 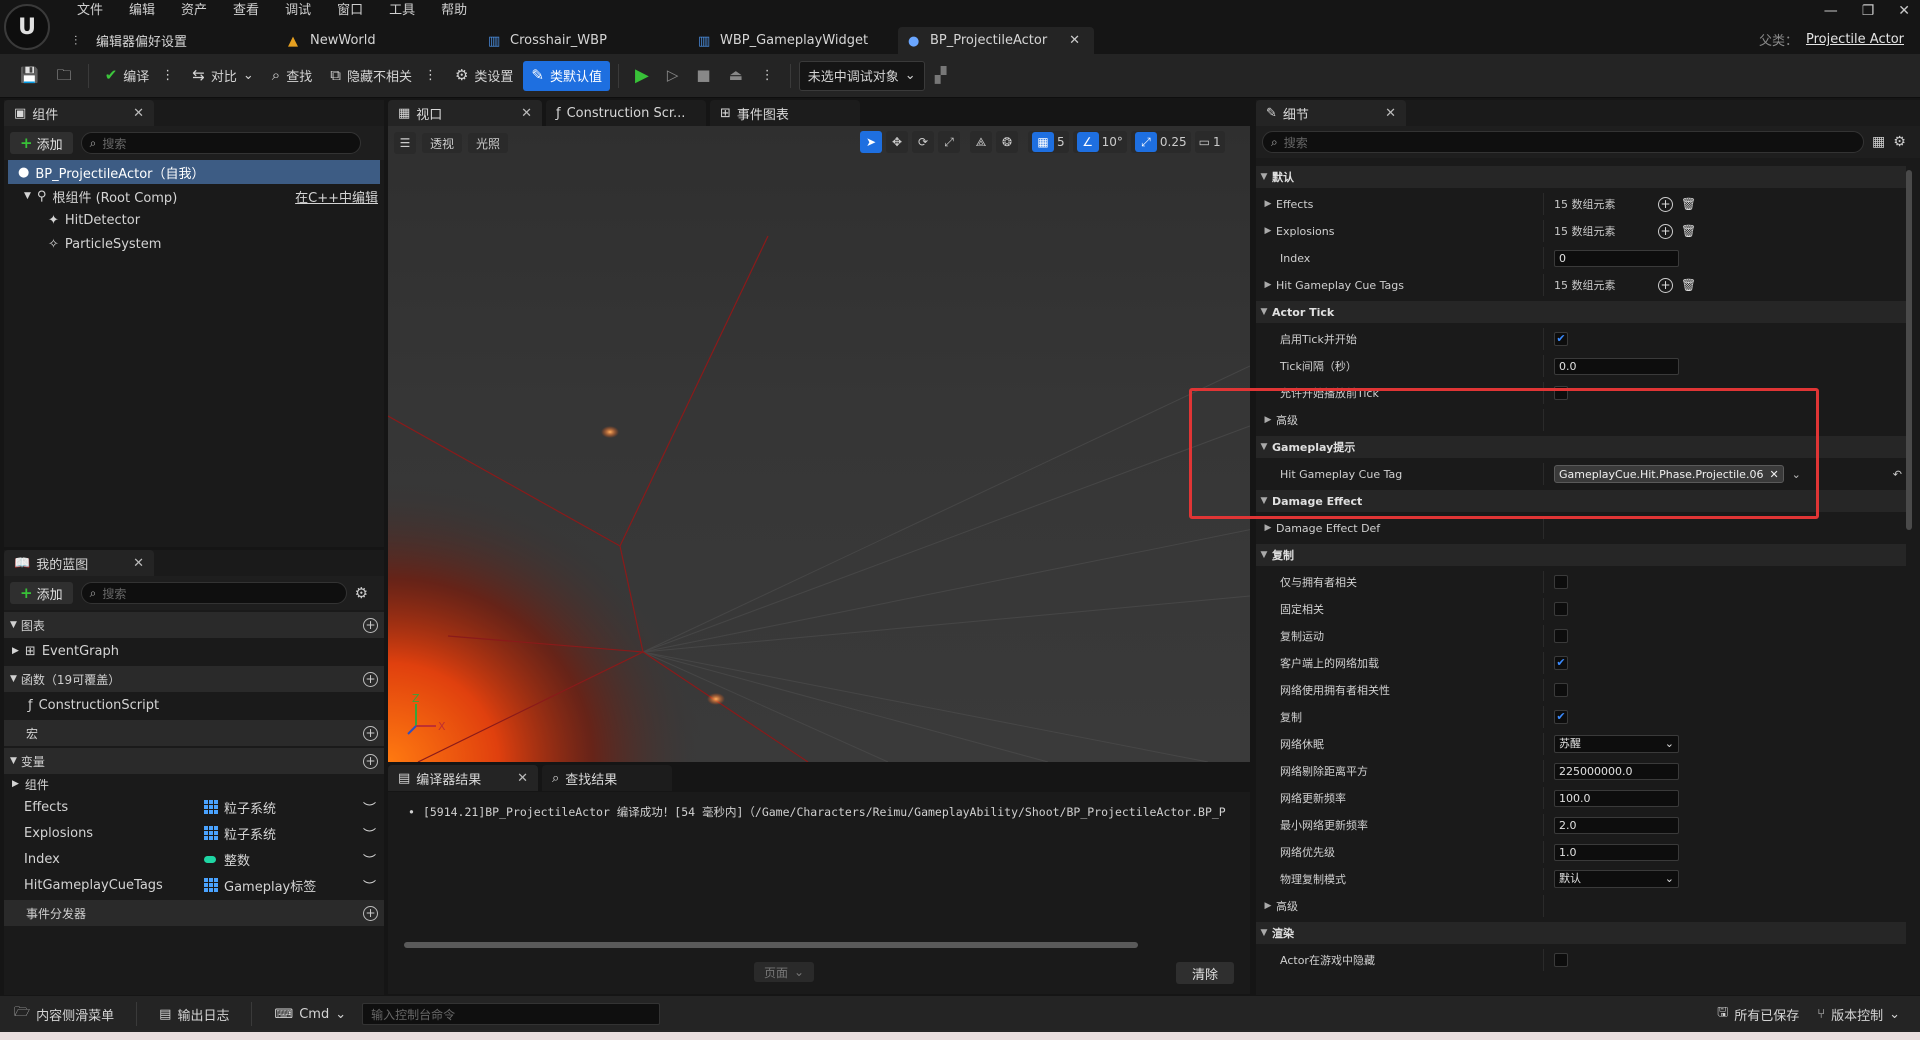 I want to click on tab-crosshair-wbp: ▥ Crosshair_WBP, so click(x=583, y=40).